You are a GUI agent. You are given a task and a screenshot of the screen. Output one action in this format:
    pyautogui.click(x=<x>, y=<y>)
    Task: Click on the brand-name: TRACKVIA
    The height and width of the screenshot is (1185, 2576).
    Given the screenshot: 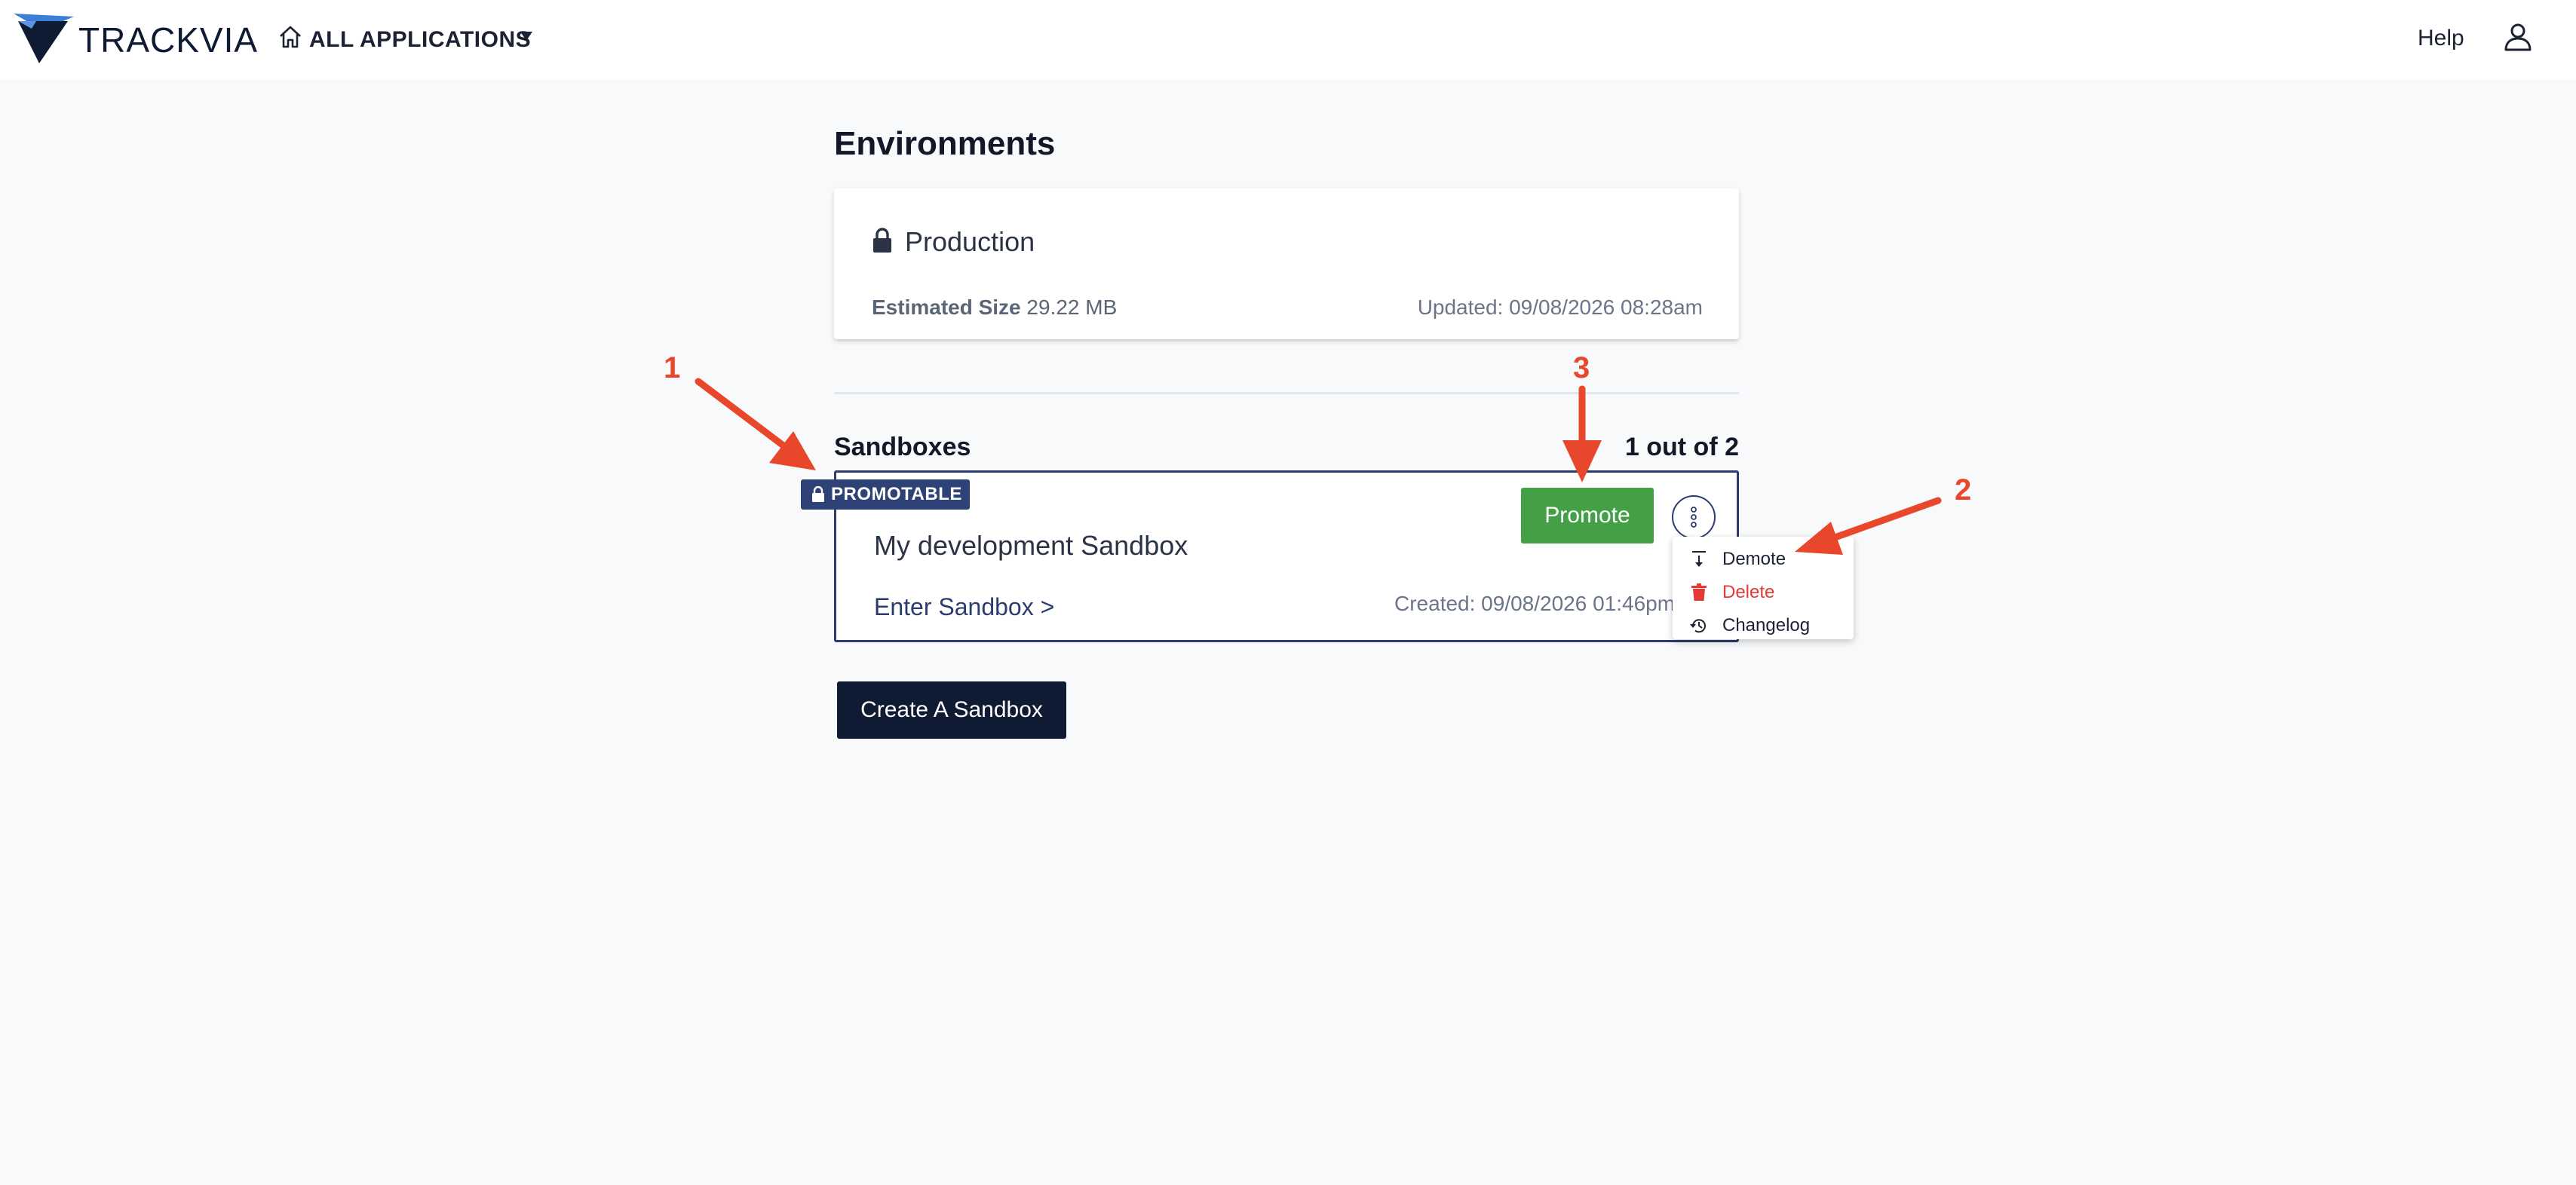 What is the action you would take?
    pyautogui.click(x=168, y=40)
    